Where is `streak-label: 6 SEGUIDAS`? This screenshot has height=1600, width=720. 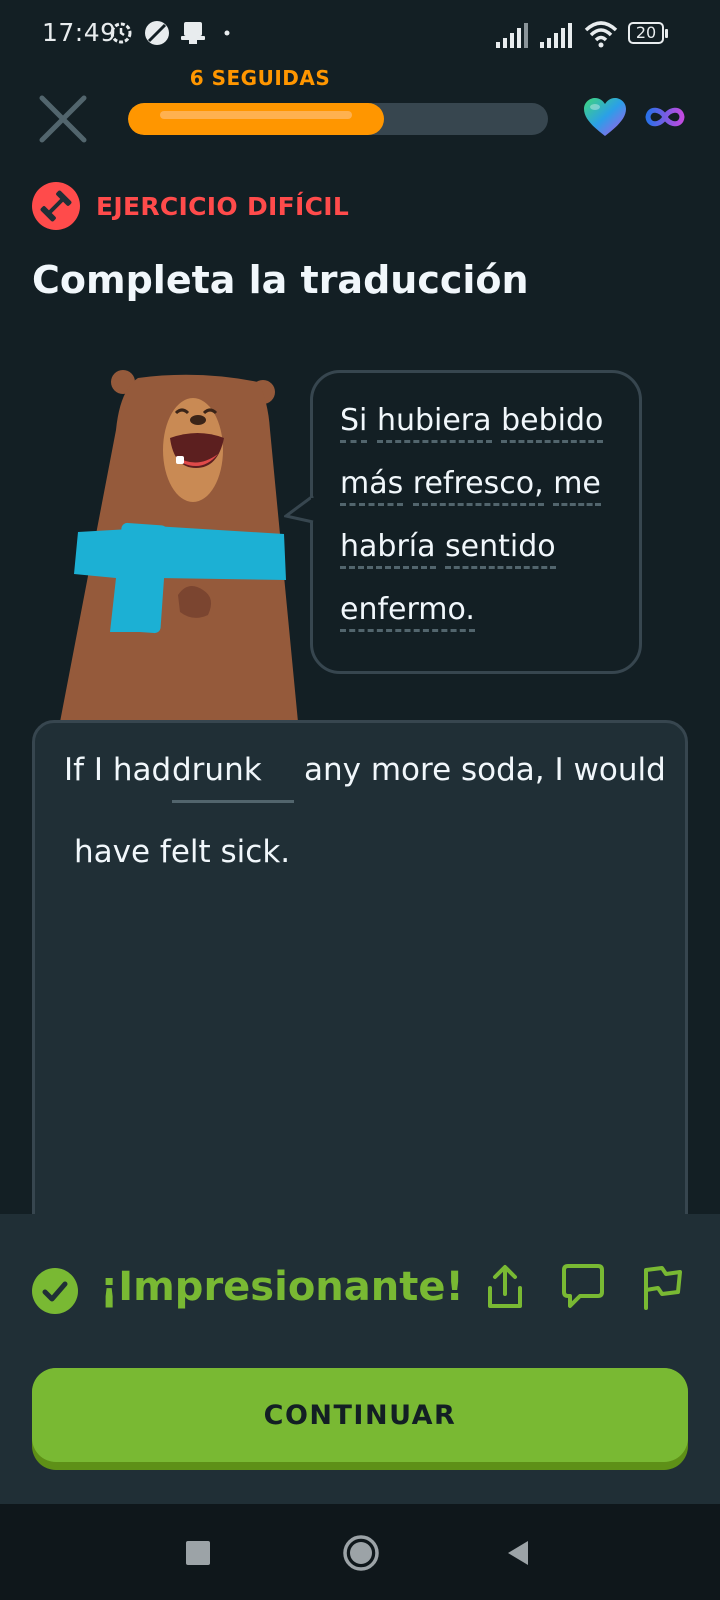 streak-label: 6 SEGUIDAS is located at coordinates (260, 78).